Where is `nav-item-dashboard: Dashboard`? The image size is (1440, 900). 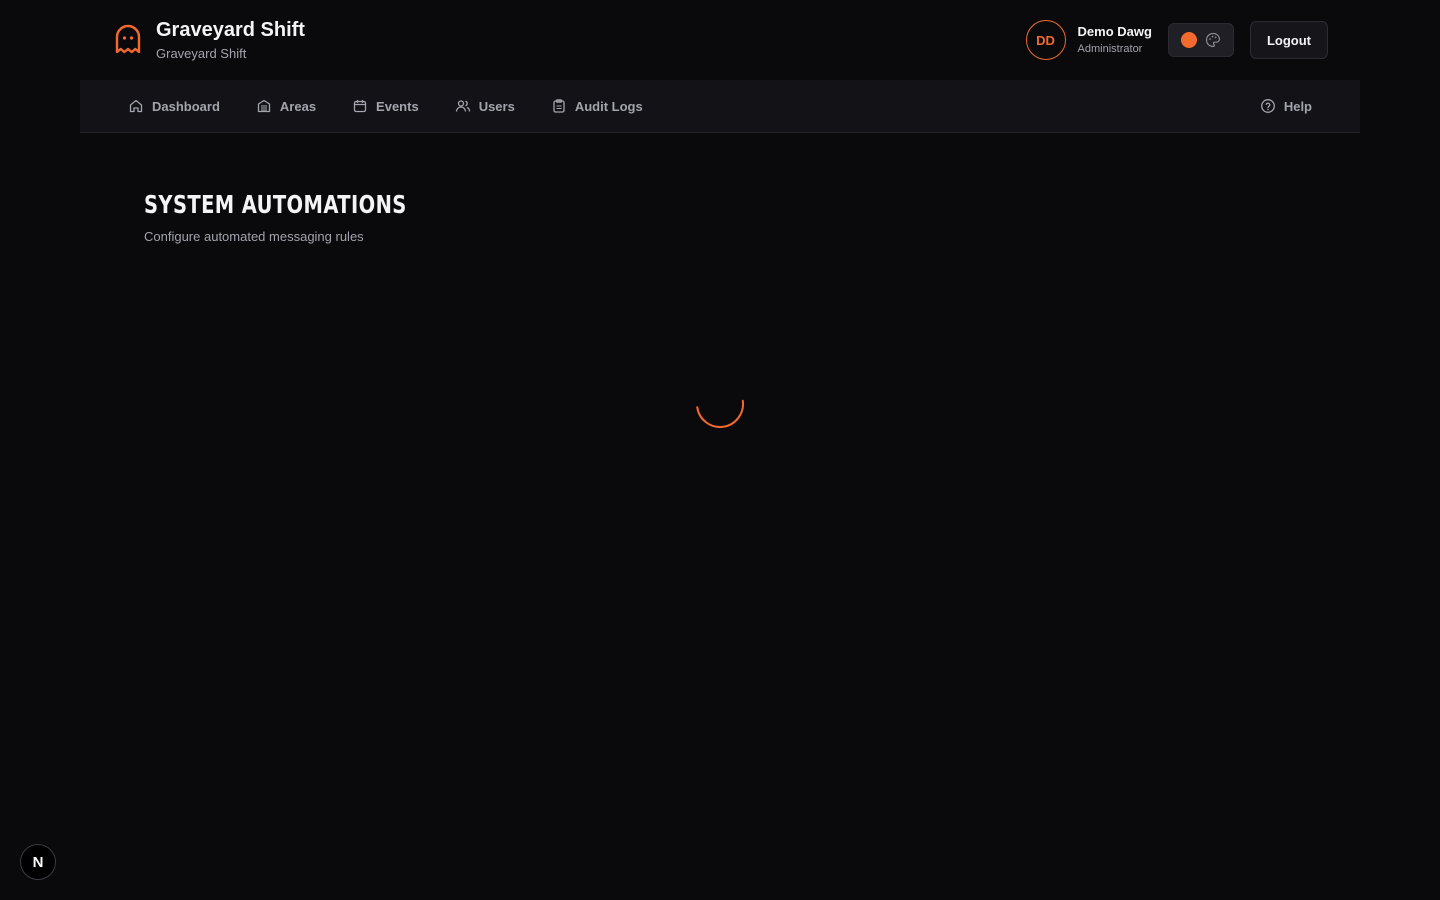
nav-item-dashboard: Dashboard is located at coordinates (174, 106).